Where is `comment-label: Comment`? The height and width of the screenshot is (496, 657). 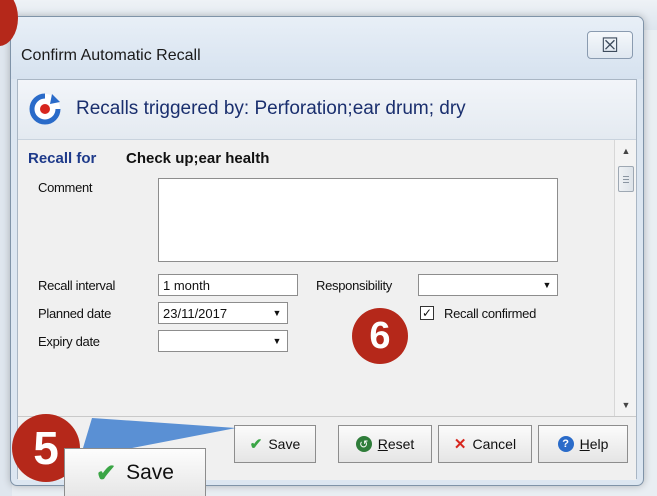
comment-label: Comment is located at coordinates (65, 187).